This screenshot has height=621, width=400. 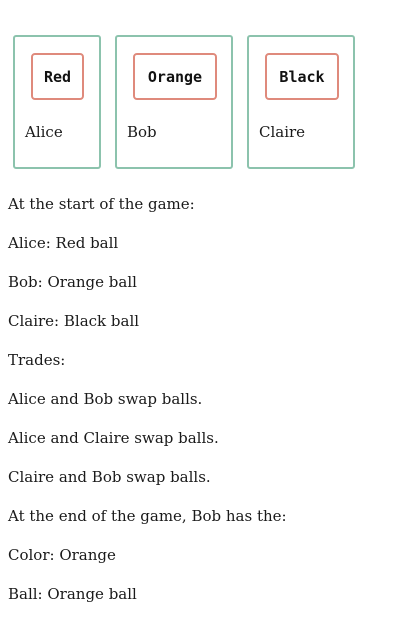 What do you see at coordinates (62, 555) in the screenshot?
I see `text-line: Color: Orange` at bounding box center [62, 555].